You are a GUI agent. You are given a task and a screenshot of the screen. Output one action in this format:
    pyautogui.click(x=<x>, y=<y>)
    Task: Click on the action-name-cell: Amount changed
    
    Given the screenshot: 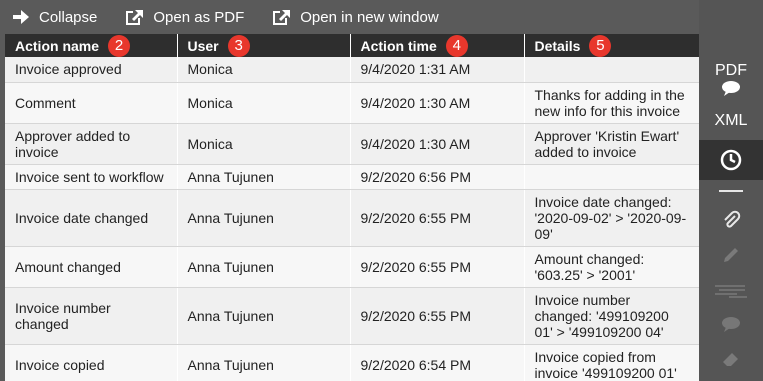 What is the action you would take?
    pyautogui.click(x=91, y=267)
    